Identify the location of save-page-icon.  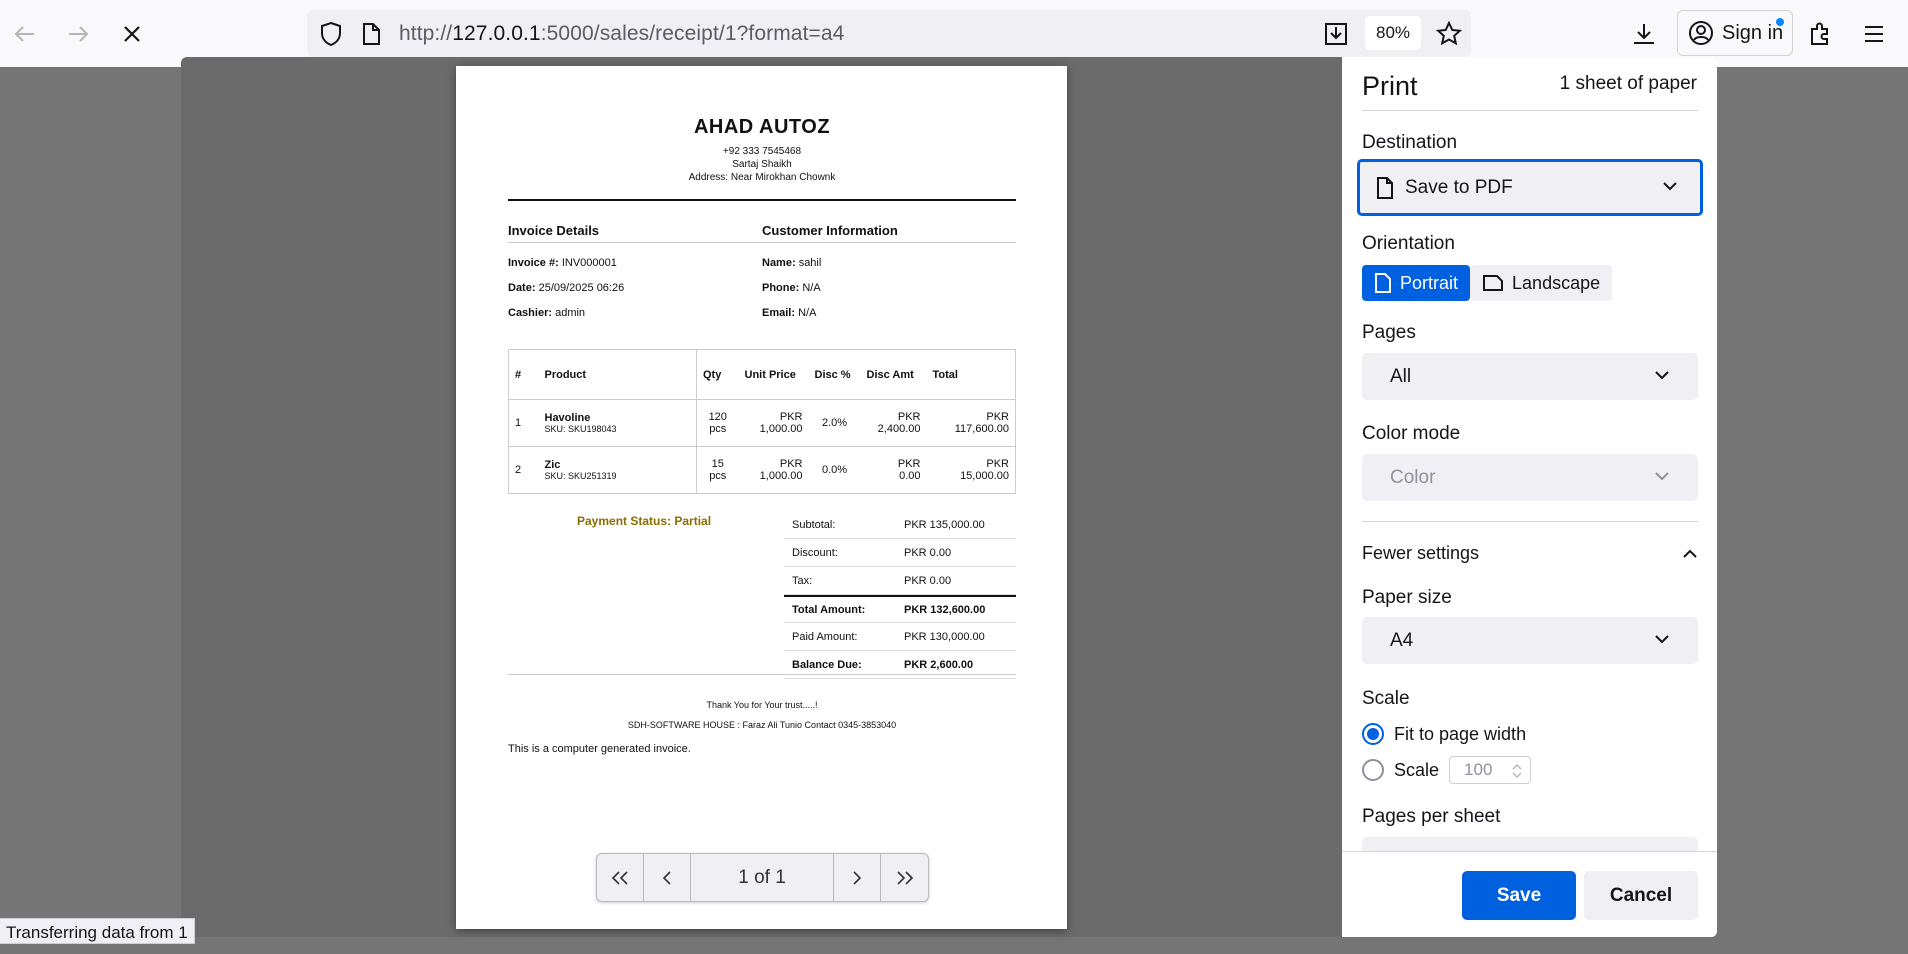
(1336, 34).